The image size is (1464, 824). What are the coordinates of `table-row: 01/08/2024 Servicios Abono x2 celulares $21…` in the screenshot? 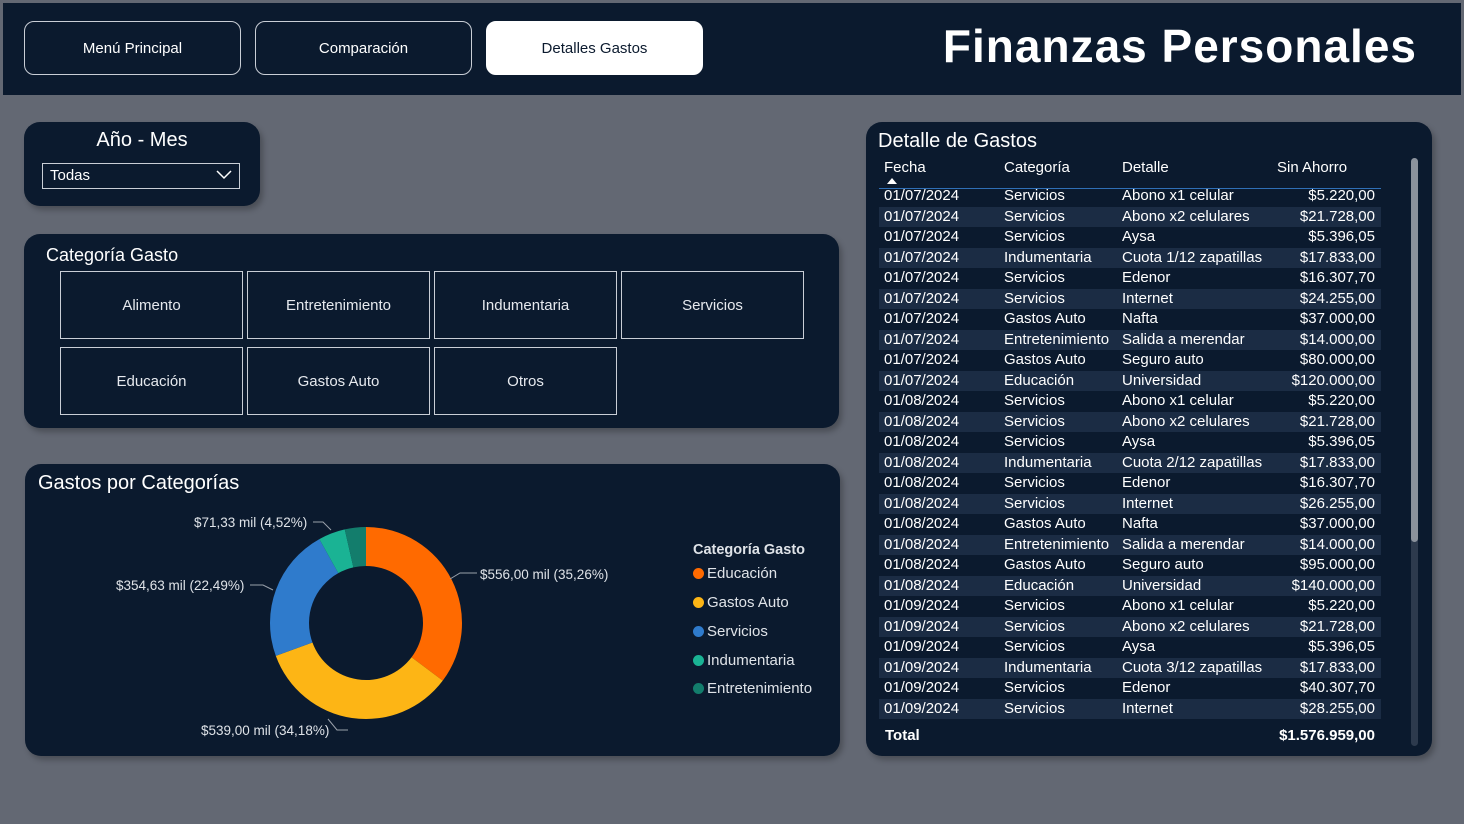 It's located at (1130, 421).